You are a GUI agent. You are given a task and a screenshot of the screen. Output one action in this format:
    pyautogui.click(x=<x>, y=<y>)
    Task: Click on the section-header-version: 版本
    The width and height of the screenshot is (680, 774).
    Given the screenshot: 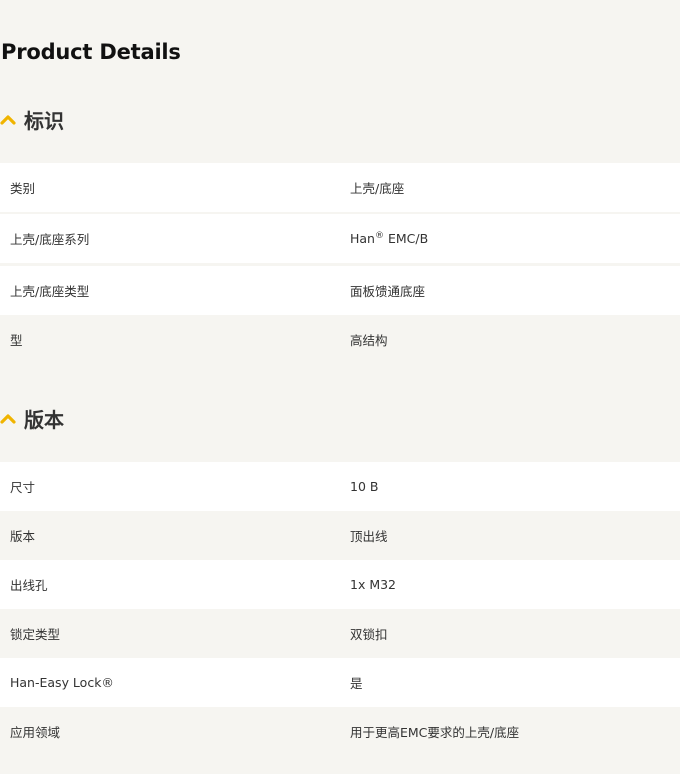 What is the action you would take?
    pyautogui.click(x=32, y=418)
    